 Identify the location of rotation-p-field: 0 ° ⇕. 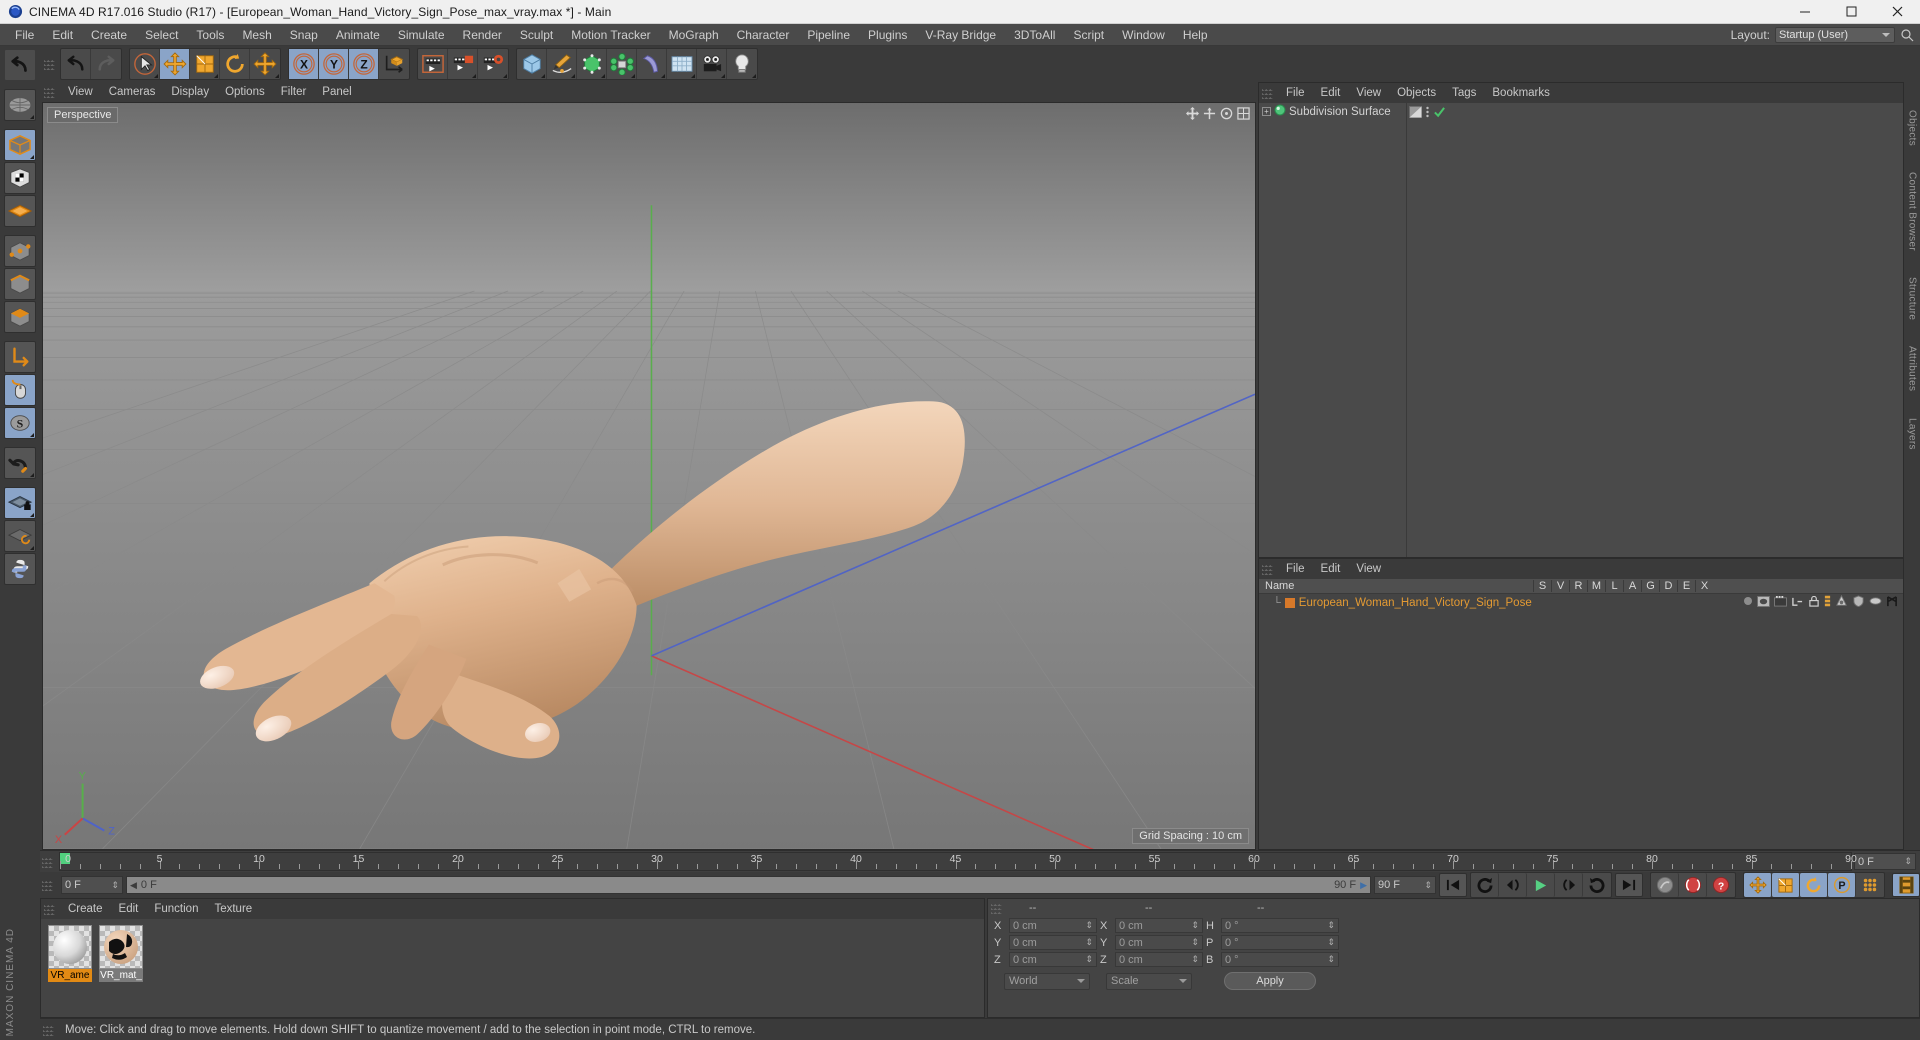
(1280, 942).